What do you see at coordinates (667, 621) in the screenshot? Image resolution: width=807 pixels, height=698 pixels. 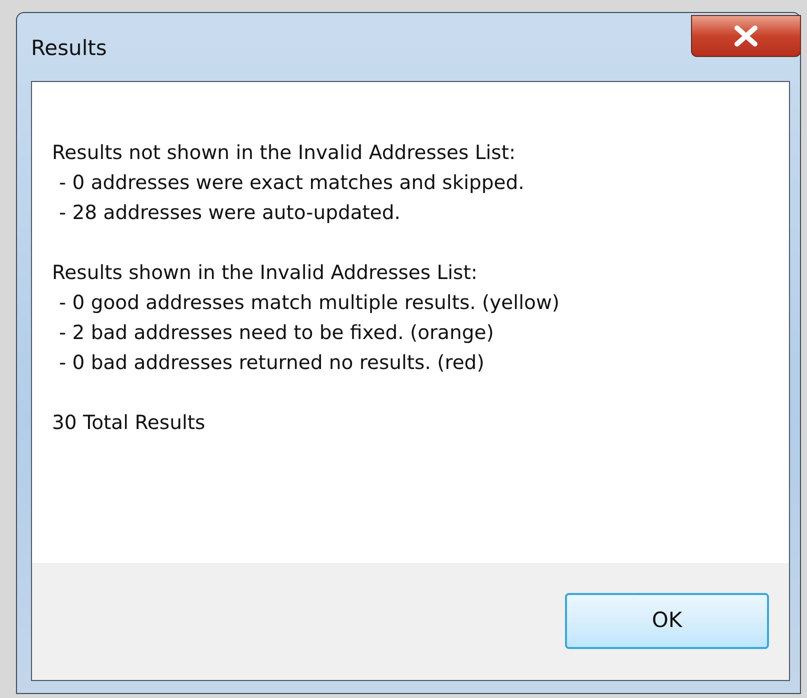 I see `ok-button: OK` at bounding box center [667, 621].